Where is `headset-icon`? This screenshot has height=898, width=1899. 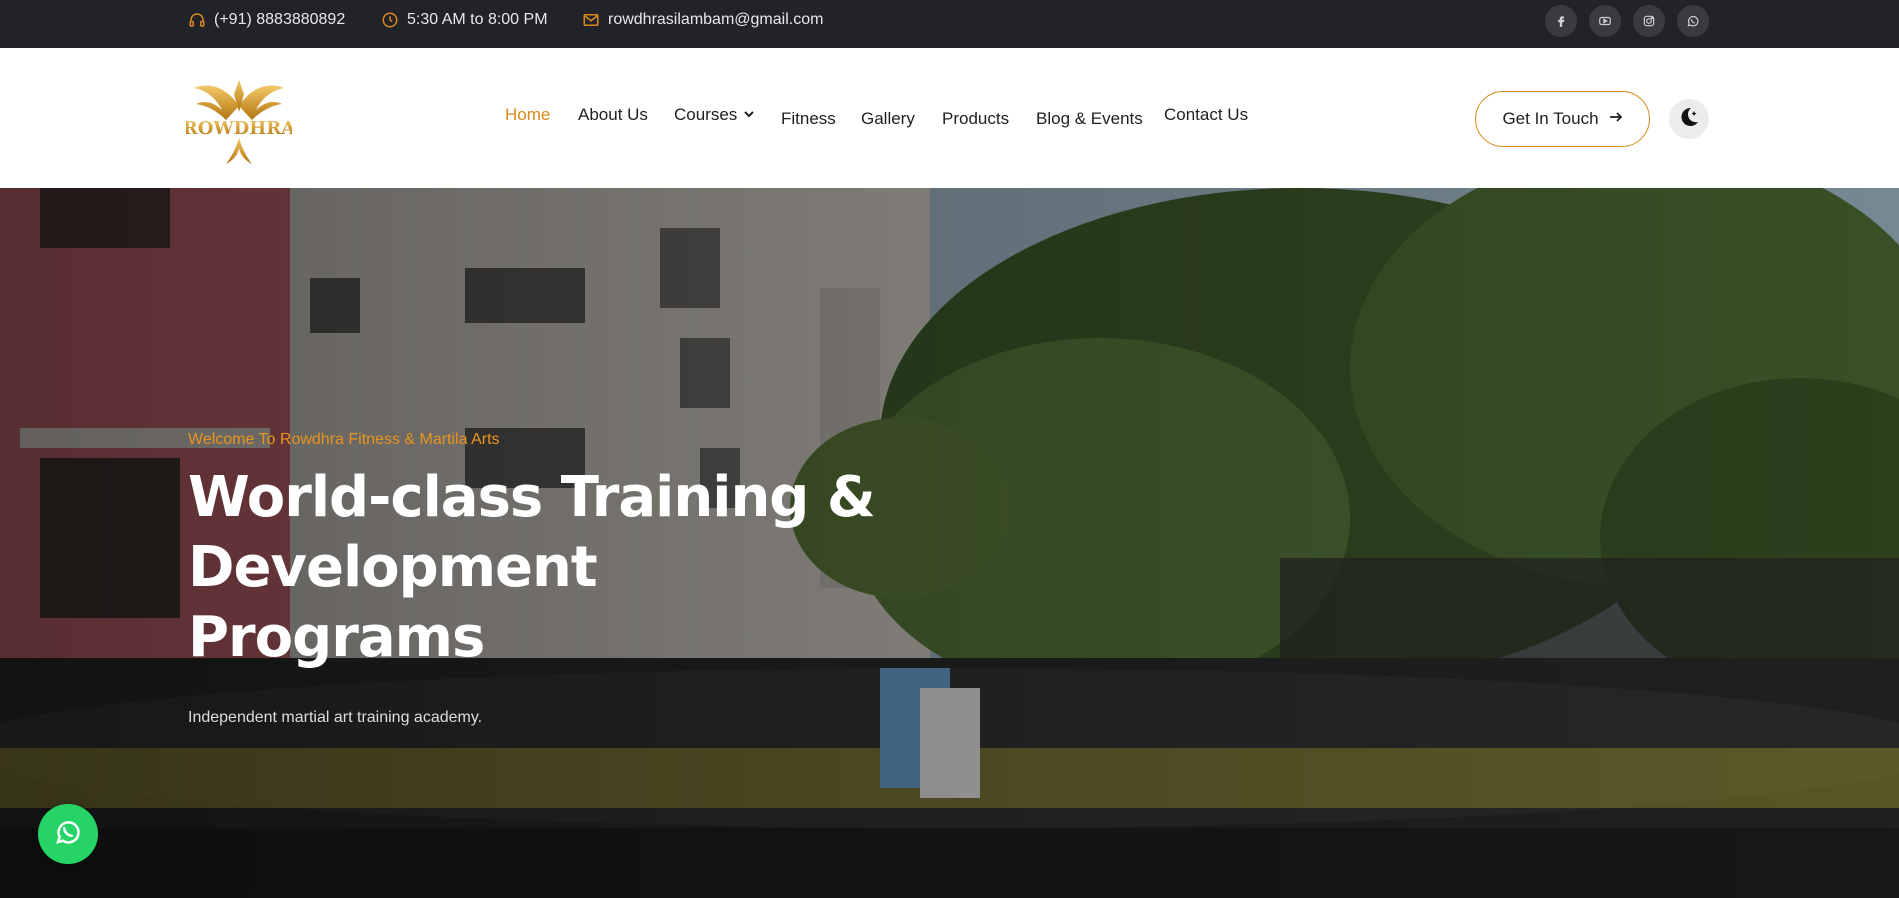 headset-icon is located at coordinates (197, 20).